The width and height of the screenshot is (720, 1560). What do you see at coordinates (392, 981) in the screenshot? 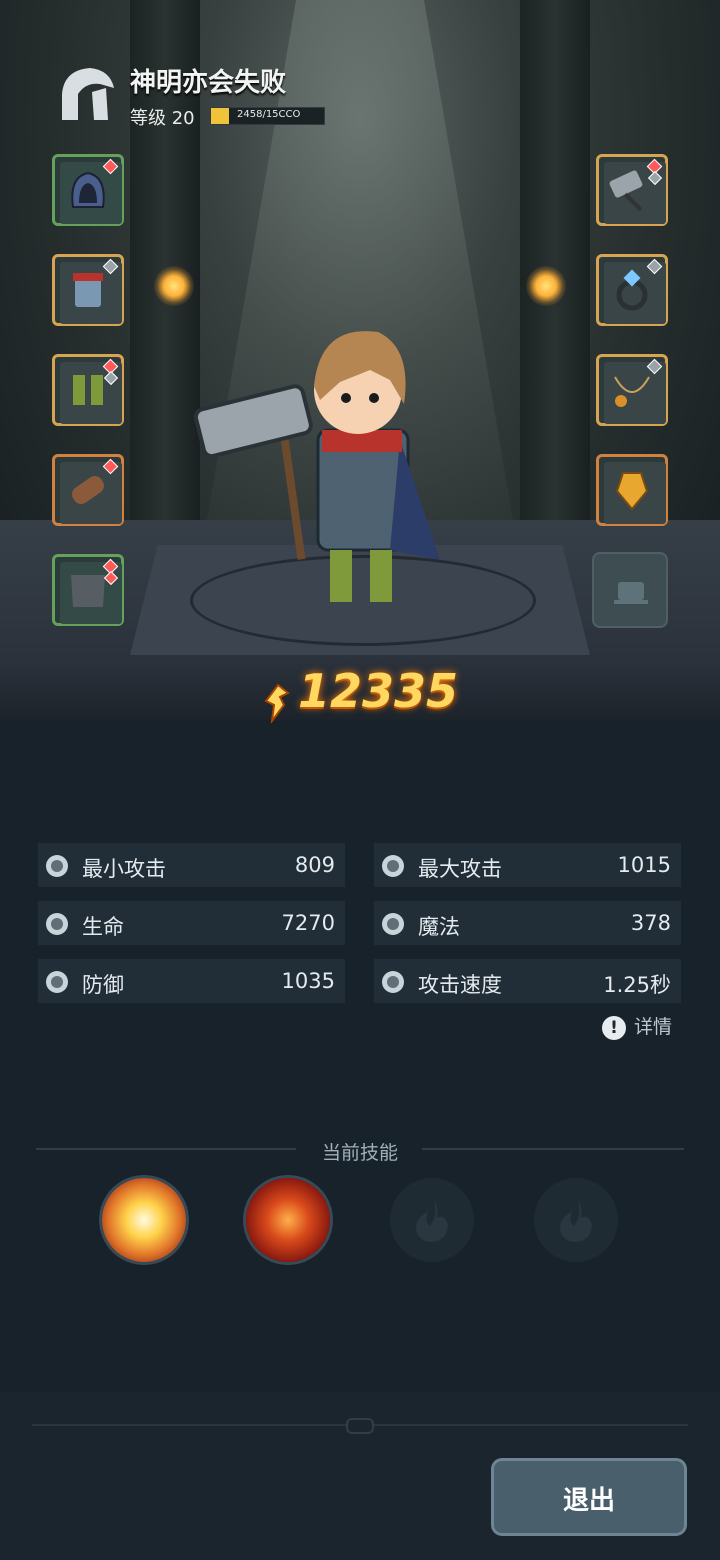
I see `speed-icon` at bounding box center [392, 981].